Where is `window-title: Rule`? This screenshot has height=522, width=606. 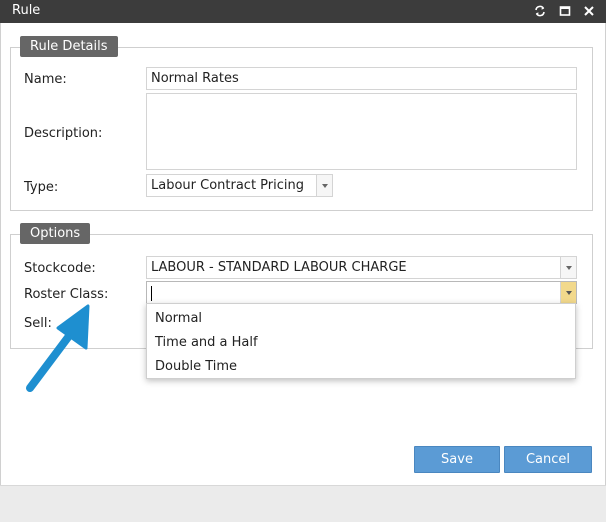 window-title: Rule is located at coordinates (26, 10).